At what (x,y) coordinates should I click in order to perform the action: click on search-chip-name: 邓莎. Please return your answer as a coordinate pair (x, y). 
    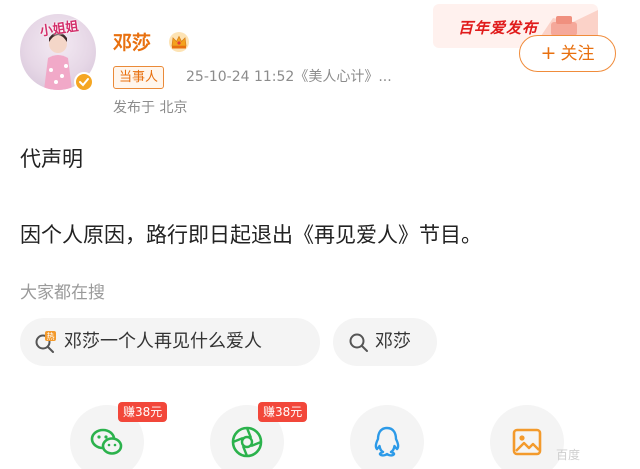
    Looking at the image, I should click on (385, 342).